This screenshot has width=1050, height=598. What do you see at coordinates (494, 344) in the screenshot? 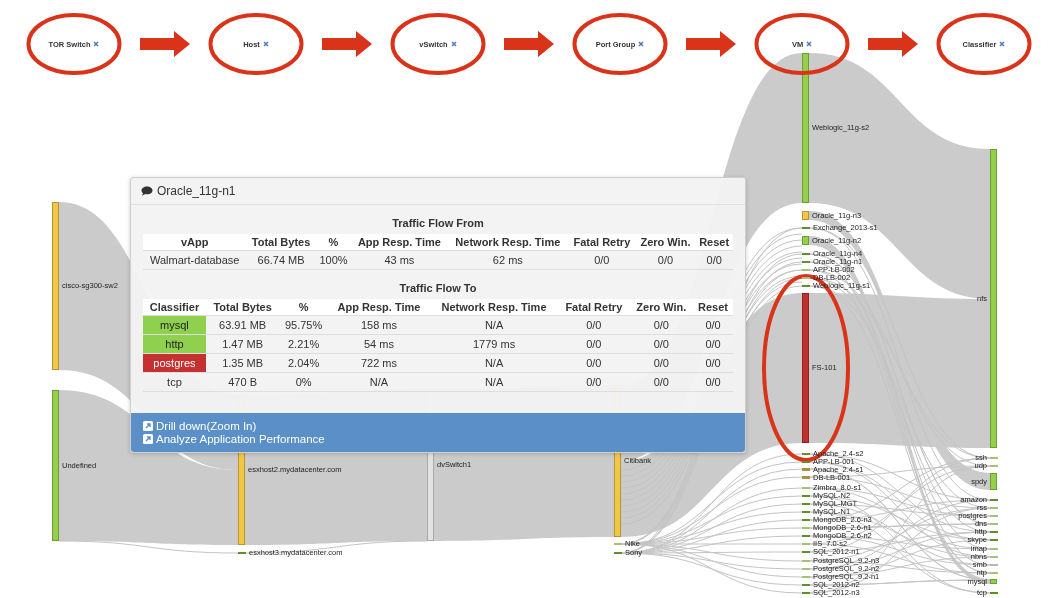
I see `table-cell: 1779 ms` at bounding box center [494, 344].